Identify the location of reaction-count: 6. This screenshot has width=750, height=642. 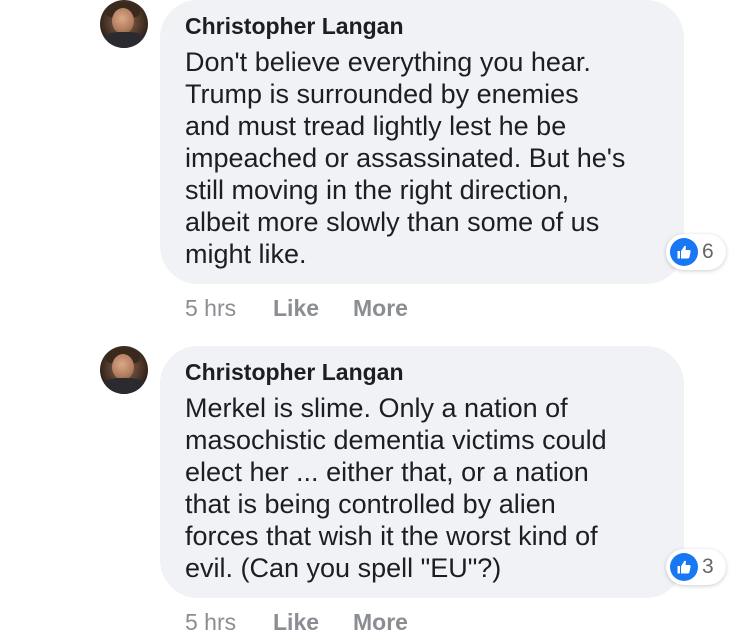
(708, 251).